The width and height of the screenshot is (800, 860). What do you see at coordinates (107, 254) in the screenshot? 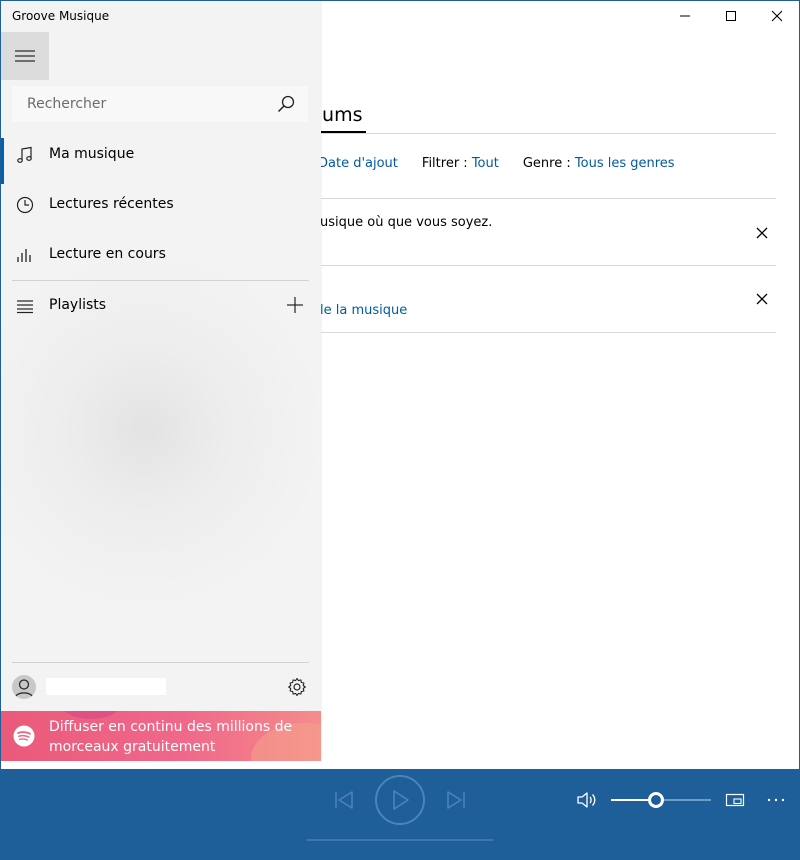
I see `sidebar-item-label: Lecture en cours` at bounding box center [107, 254].